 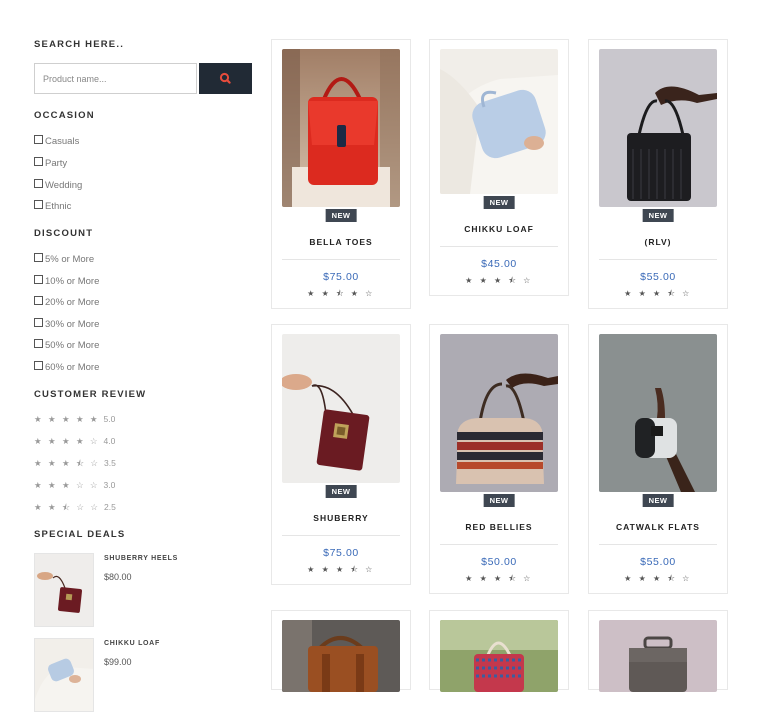 I want to click on review-option-4: ★ ★ ★ ★ ☆ 4.0, so click(x=74, y=441).